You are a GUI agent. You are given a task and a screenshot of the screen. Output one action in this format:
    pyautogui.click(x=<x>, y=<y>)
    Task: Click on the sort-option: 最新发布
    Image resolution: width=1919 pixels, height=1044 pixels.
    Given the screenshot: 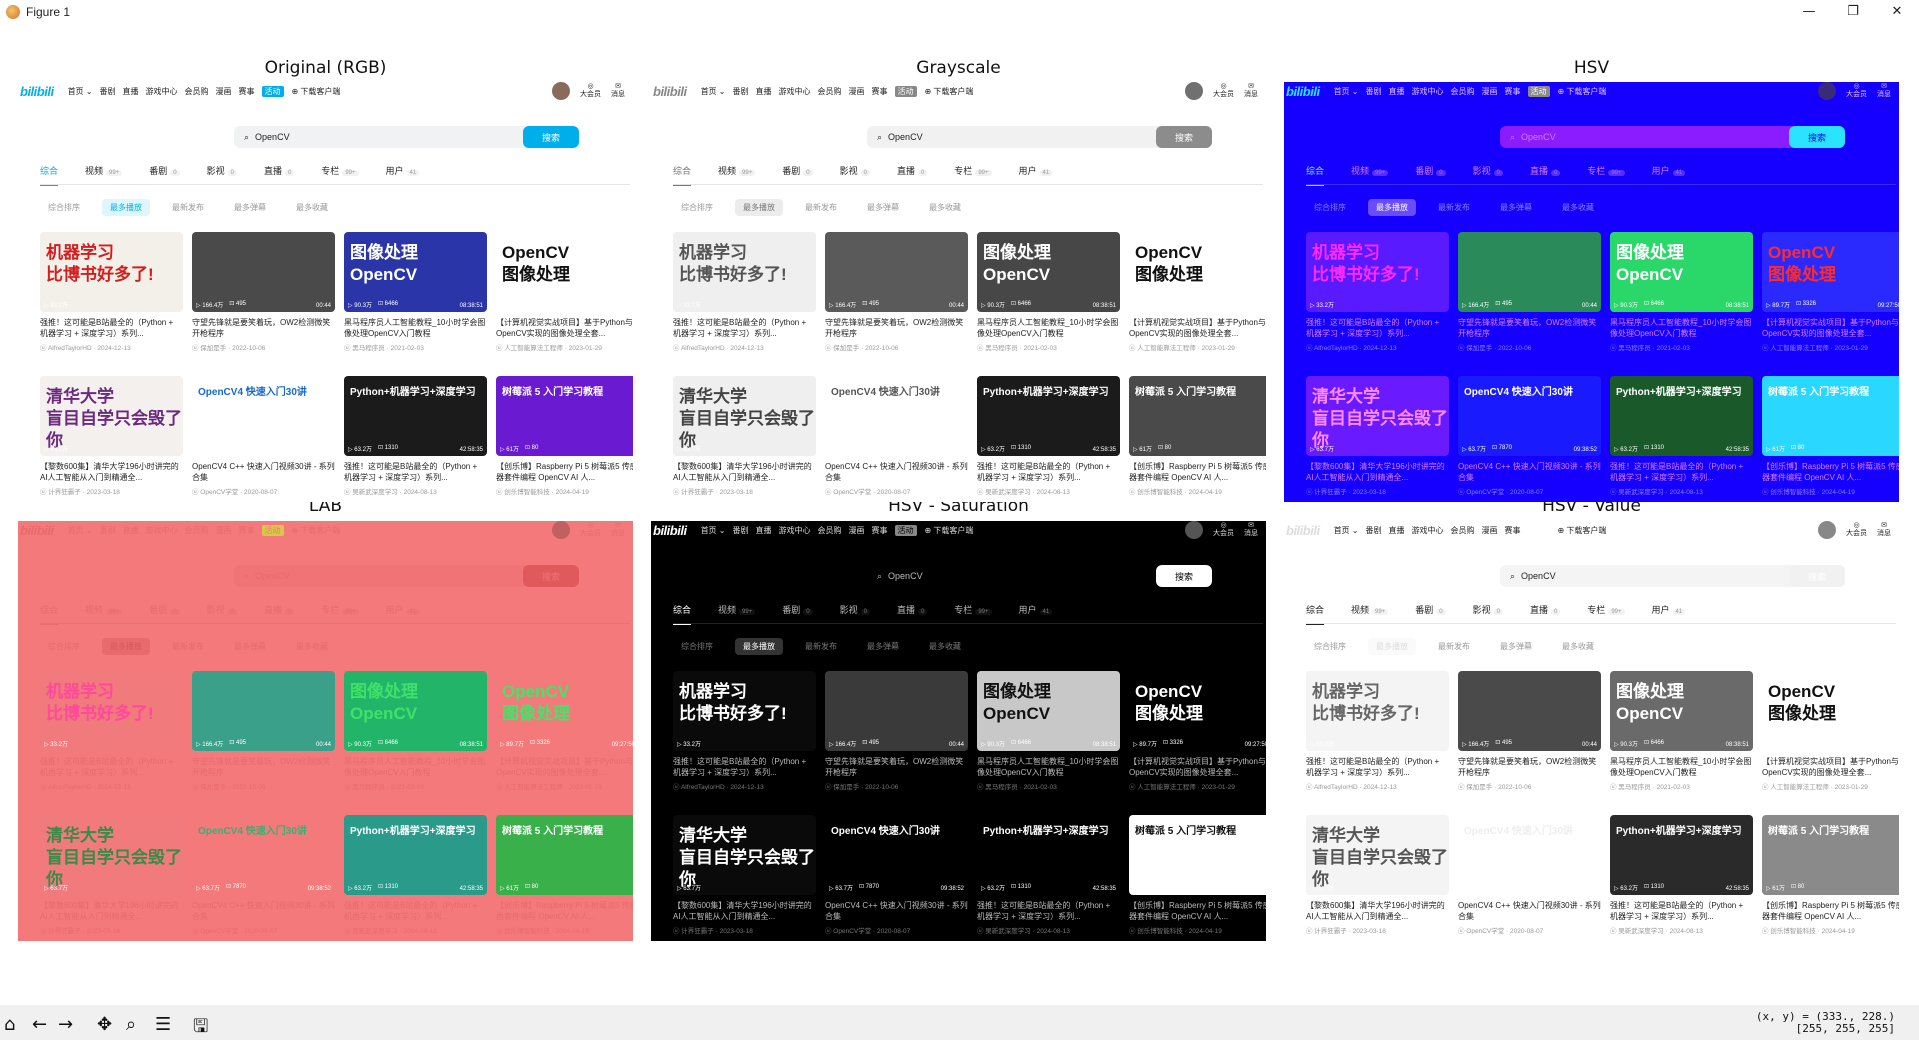 What is the action you would take?
    pyautogui.click(x=188, y=207)
    